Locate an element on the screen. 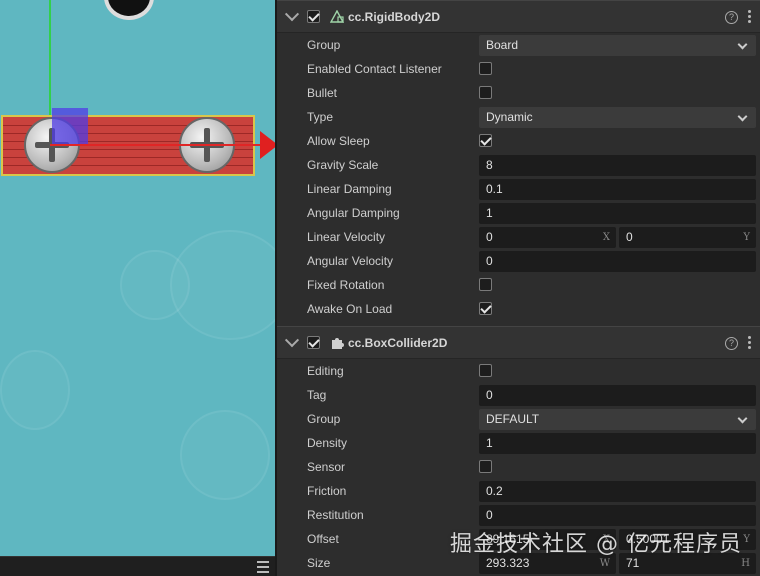 The image size is (760, 576). prop-row-allow-sleep: Allow Sleep is located at coordinates (518, 141).